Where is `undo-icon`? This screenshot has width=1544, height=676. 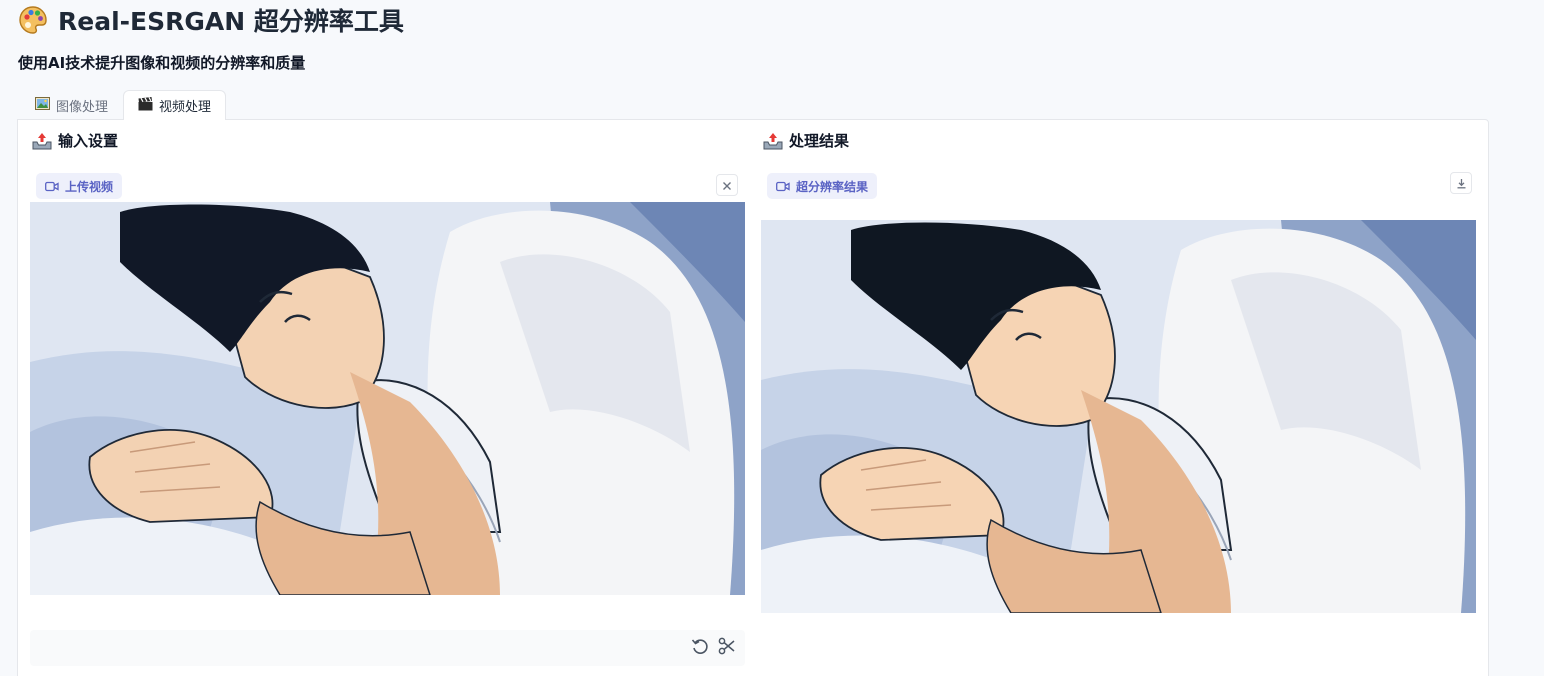
undo-icon is located at coordinates (700, 648).